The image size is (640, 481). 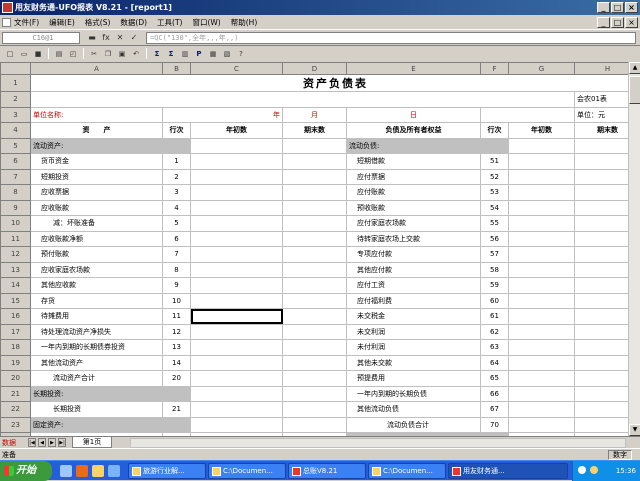 I want to click on row-number: 3, so click(x=15, y=114).